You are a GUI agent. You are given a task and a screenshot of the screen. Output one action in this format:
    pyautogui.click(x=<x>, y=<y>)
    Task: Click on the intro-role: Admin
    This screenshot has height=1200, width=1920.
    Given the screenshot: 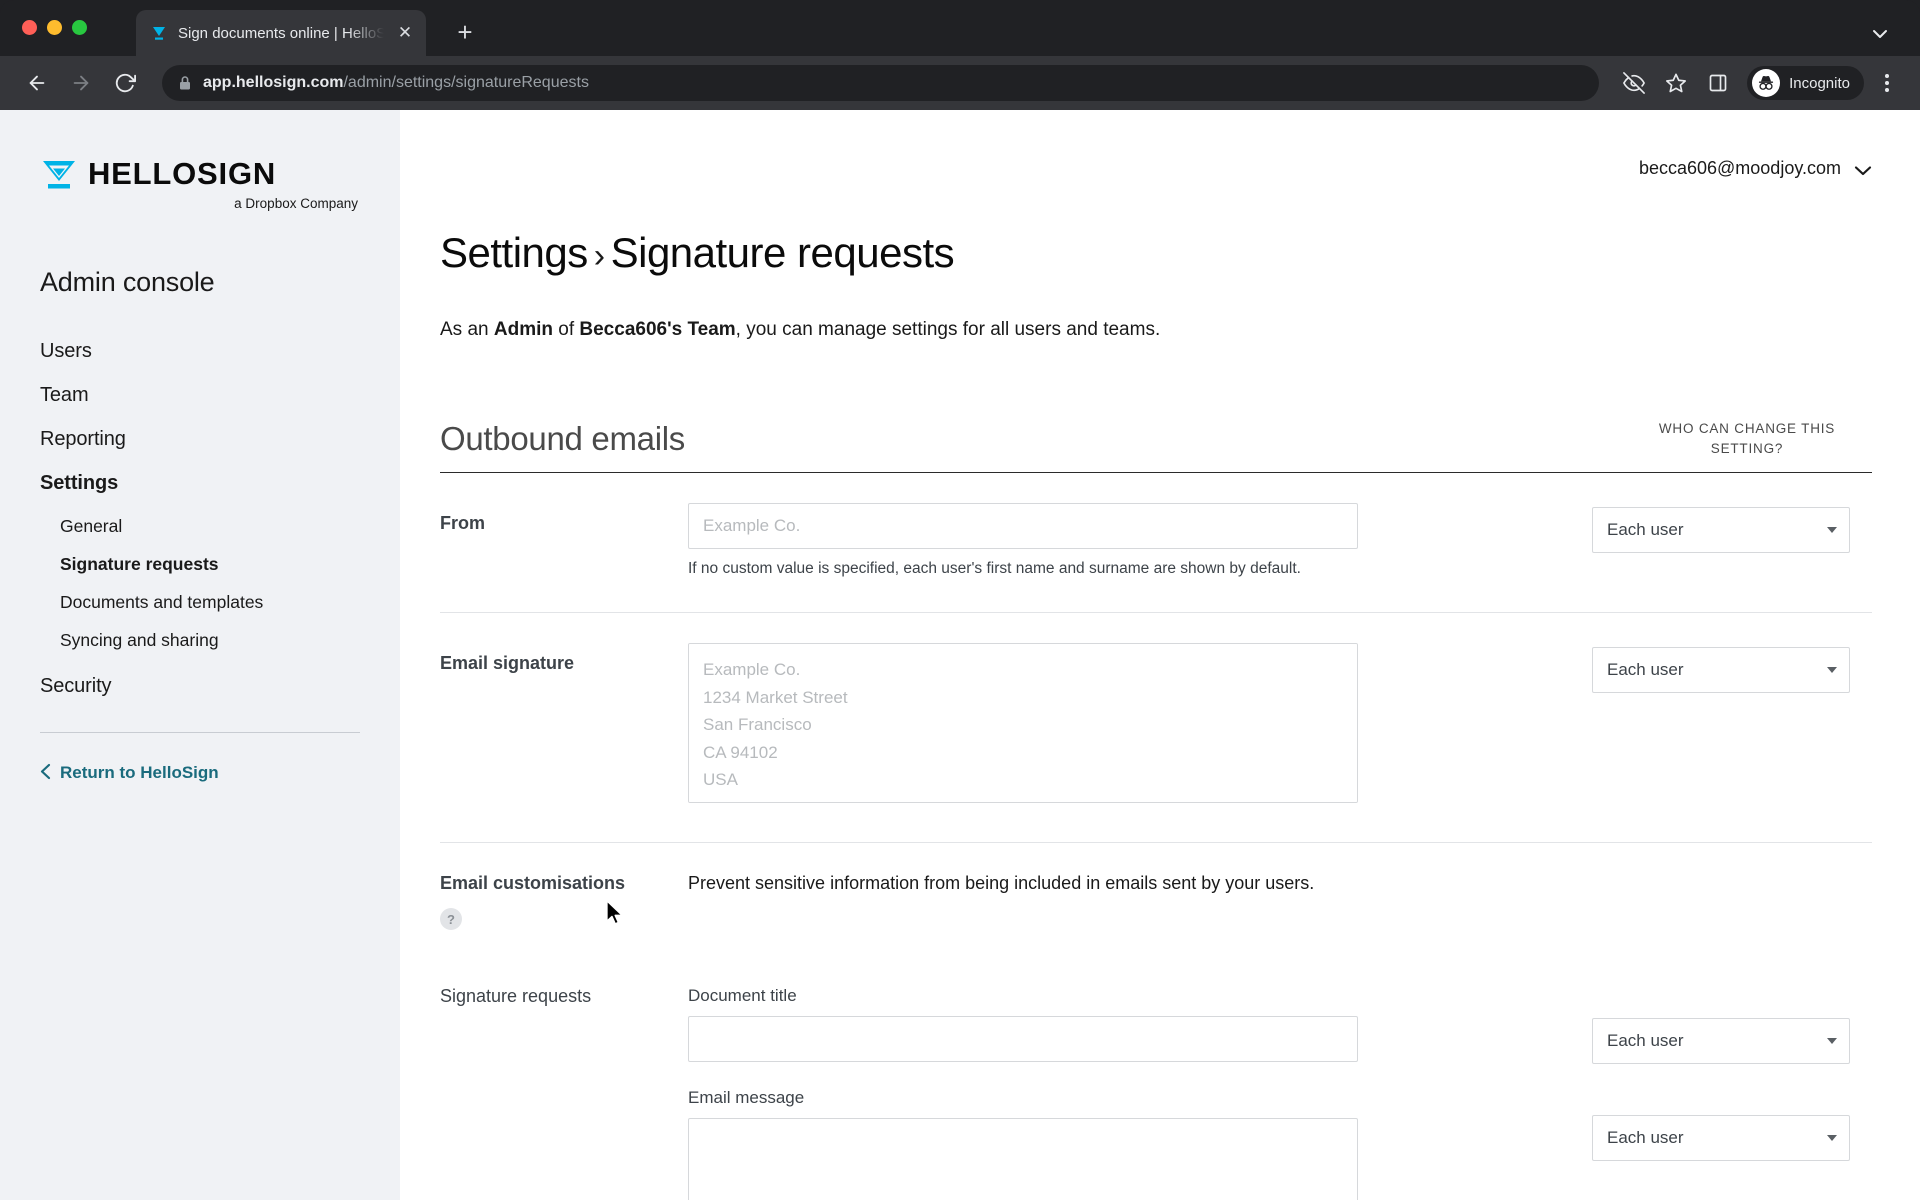 What is the action you would take?
    pyautogui.click(x=523, y=329)
    